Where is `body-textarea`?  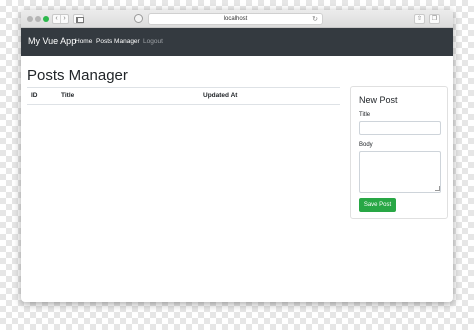
body-textarea is located at coordinates (400, 172).